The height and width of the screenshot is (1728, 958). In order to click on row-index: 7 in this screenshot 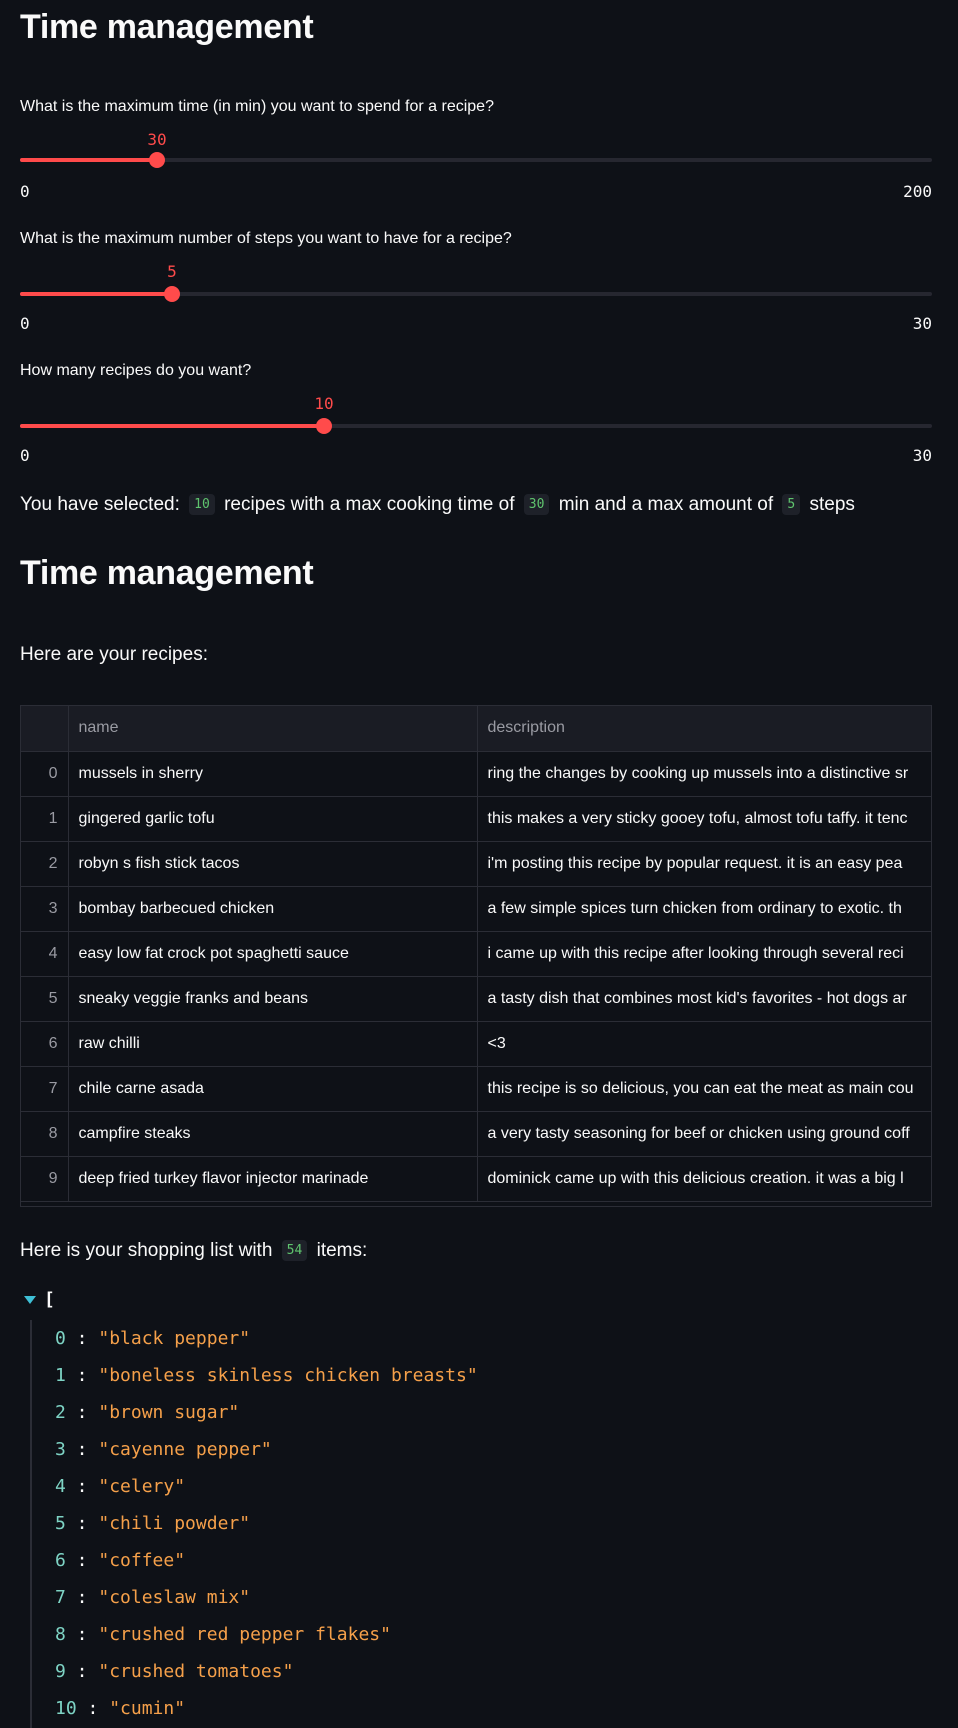, I will do `click(45, 1089)`.